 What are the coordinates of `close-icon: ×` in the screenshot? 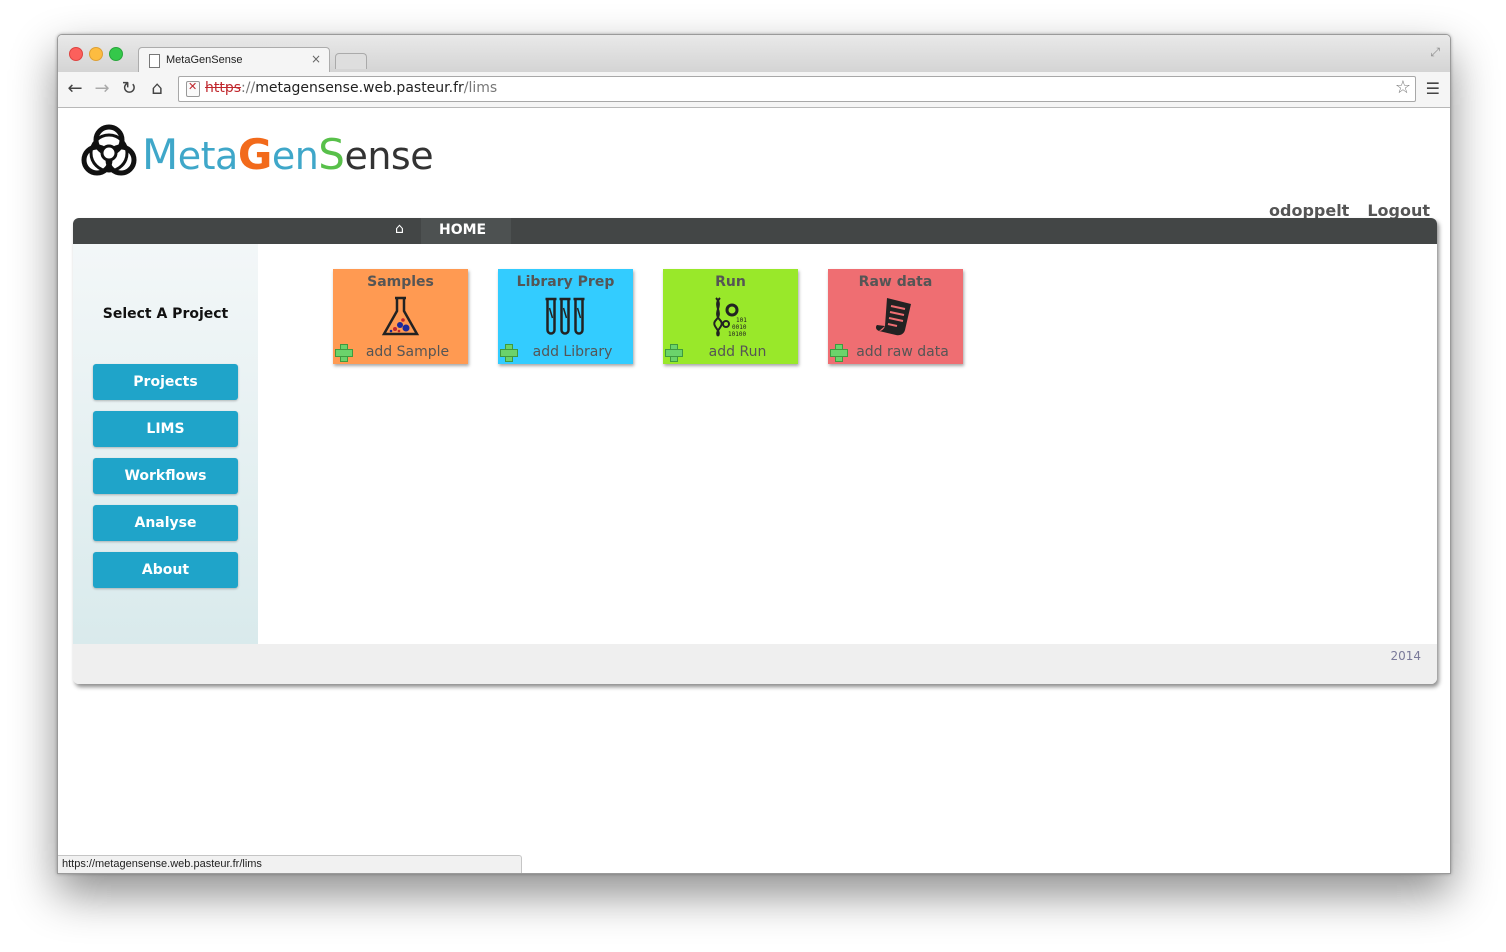 It's located at (316, 59).